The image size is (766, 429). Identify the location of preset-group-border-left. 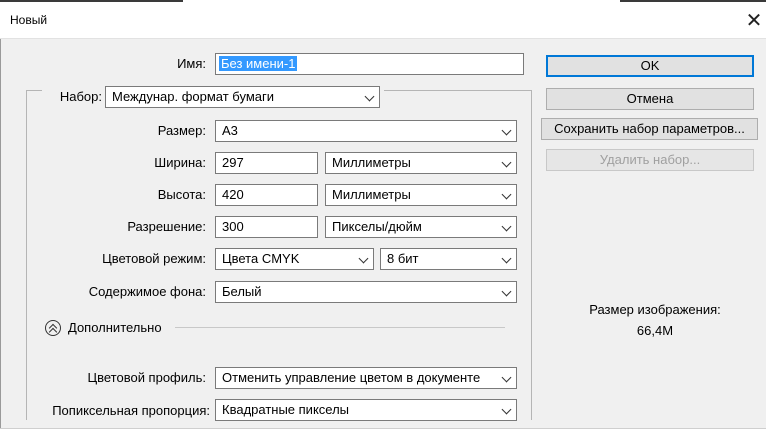
(26, 255).